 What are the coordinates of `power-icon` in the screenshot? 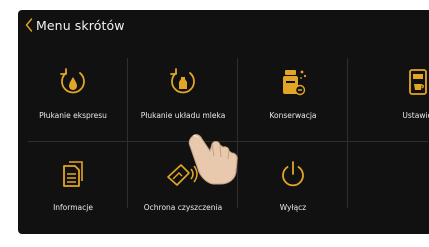 It's located at (293, 174).